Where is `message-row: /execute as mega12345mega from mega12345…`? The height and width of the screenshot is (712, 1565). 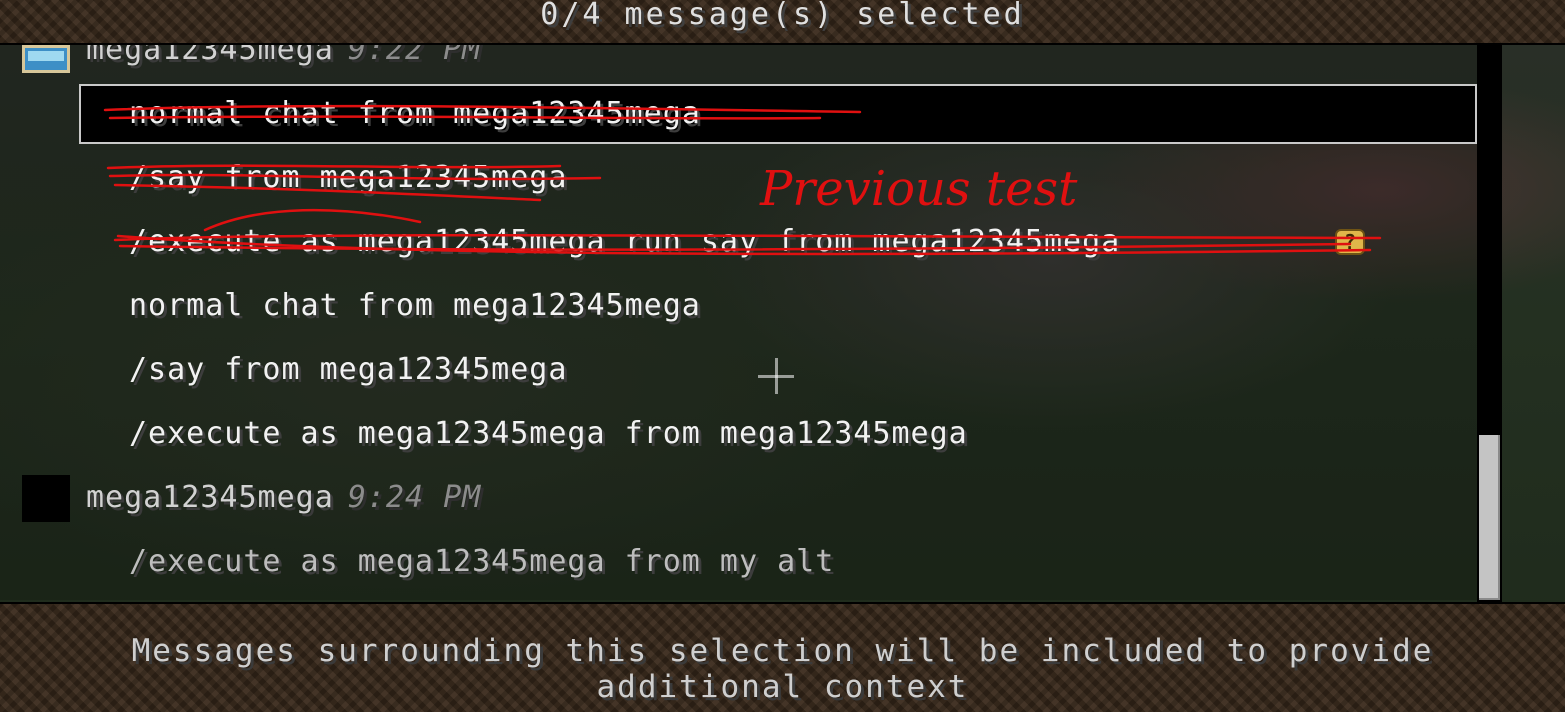 message-row: /execute as mega12345mega from mega12345… is located at coordinates (548, 434).